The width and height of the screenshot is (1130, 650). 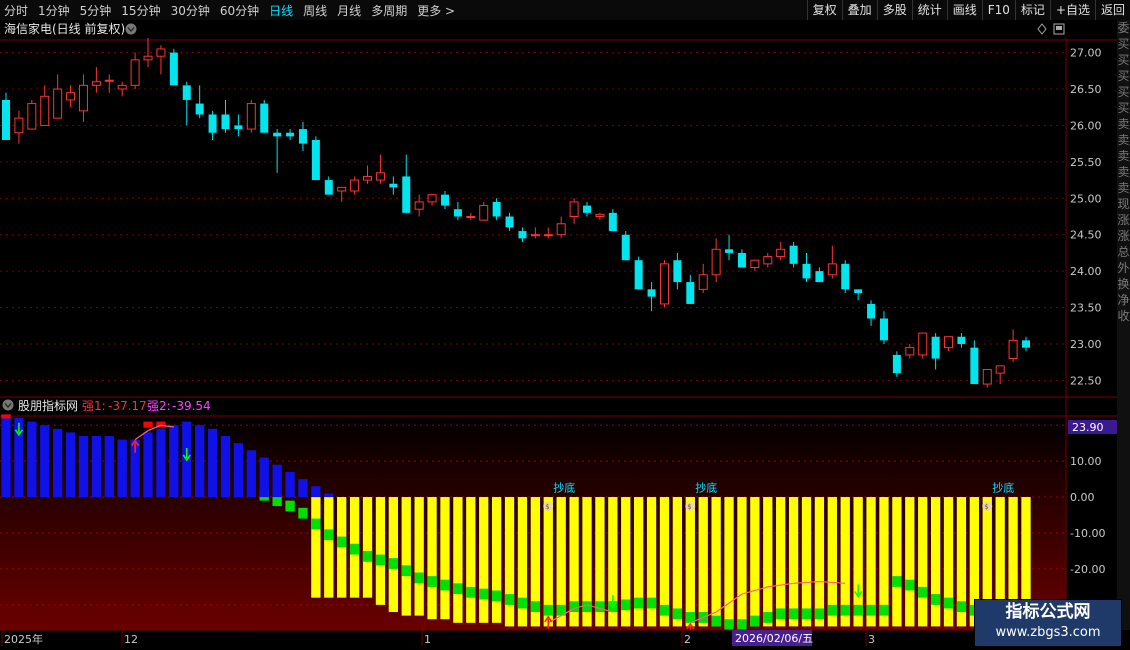 I want to click on period-tab-9: 多周期, so click(x=389, y=10).